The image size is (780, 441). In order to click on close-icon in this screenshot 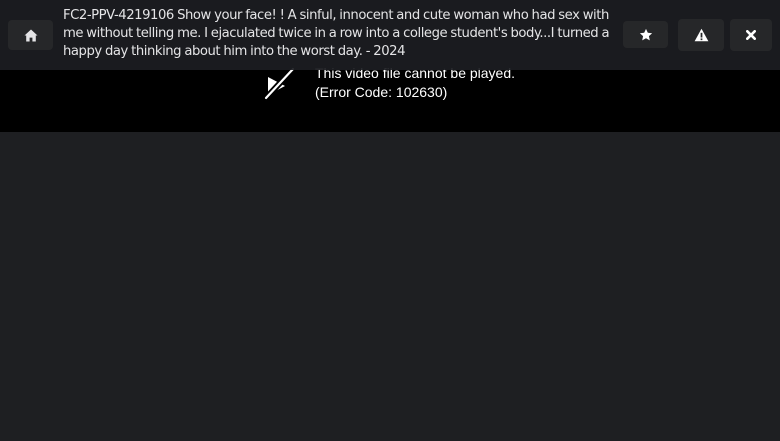, I will do `click(751, 35)`.